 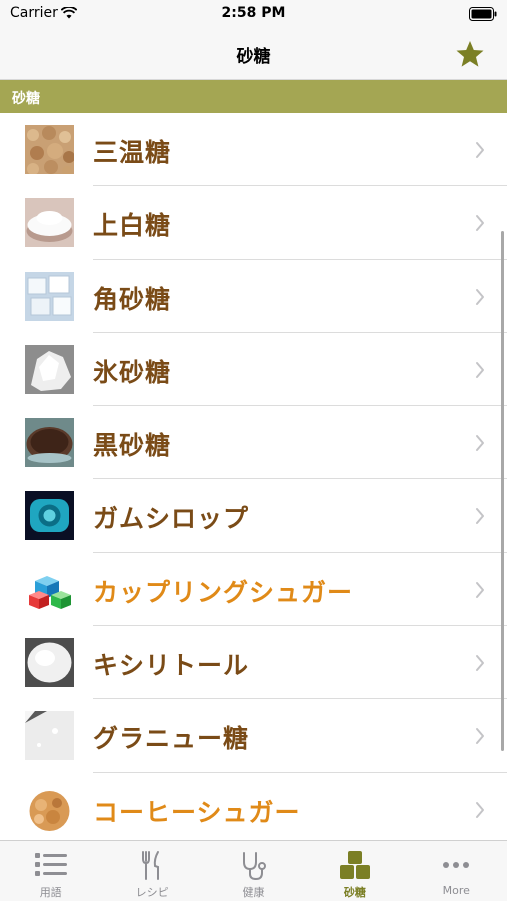 What do you see at coordinates (132, 299) in the screenshot?
I see `item-label: 角砂糖` at bounding box center [132, 299].